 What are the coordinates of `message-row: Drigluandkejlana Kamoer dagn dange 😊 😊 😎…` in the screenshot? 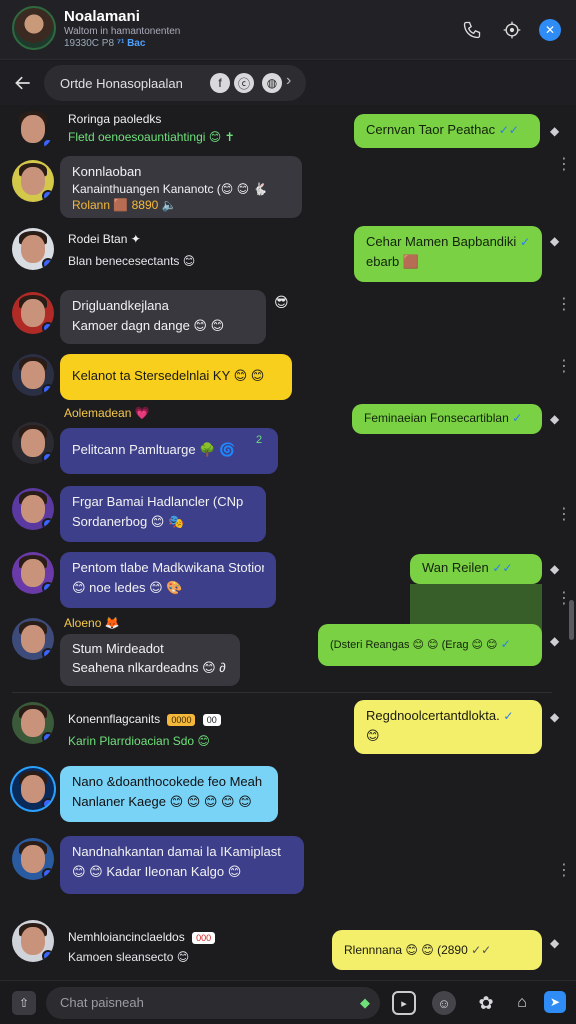 It's located at (288, 317).